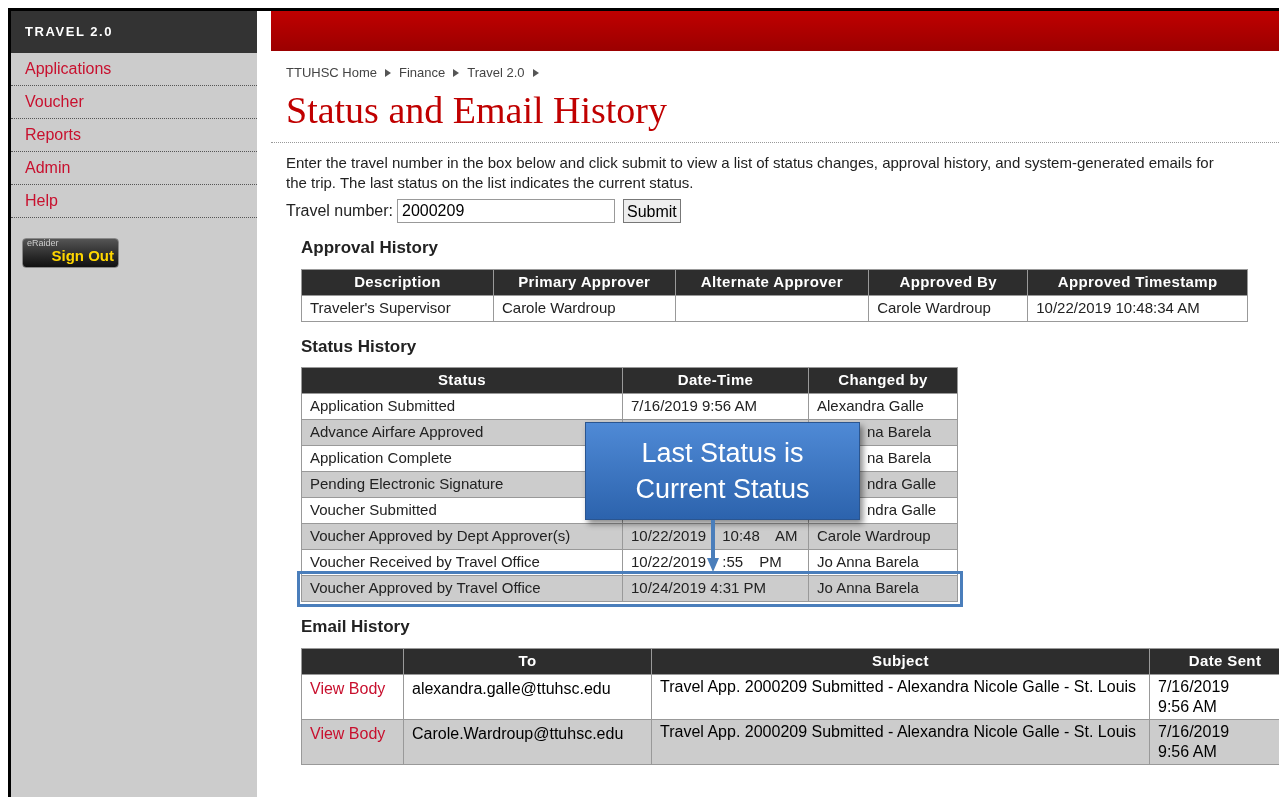 This screenshot has height=797, width=1279. Describe the element at coordinates (948, 282) in the screenshot. I see `column-header: Approved By` at that location.